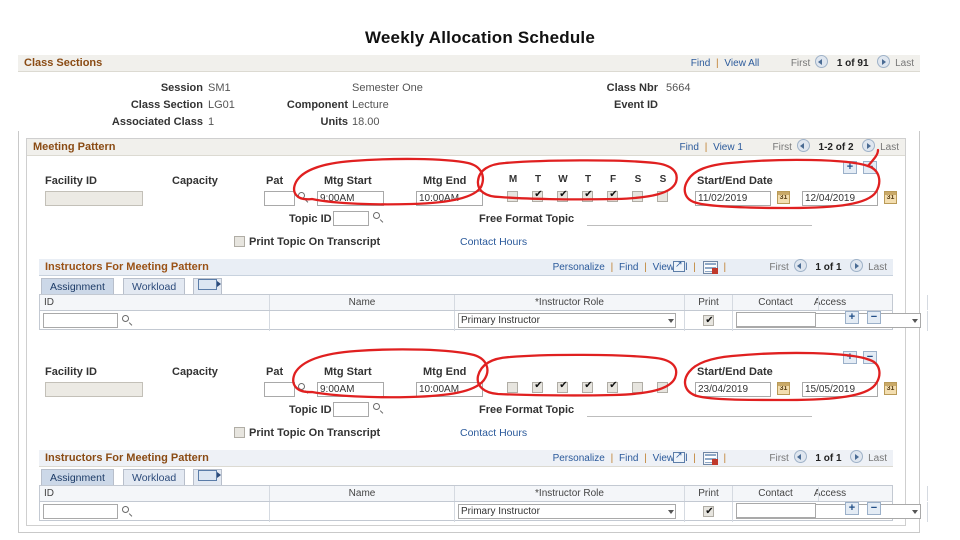 The height and width of the screenshot is (540, 960). I want to click on end-date-calendar-icon-1: 31, so click(890, 197).